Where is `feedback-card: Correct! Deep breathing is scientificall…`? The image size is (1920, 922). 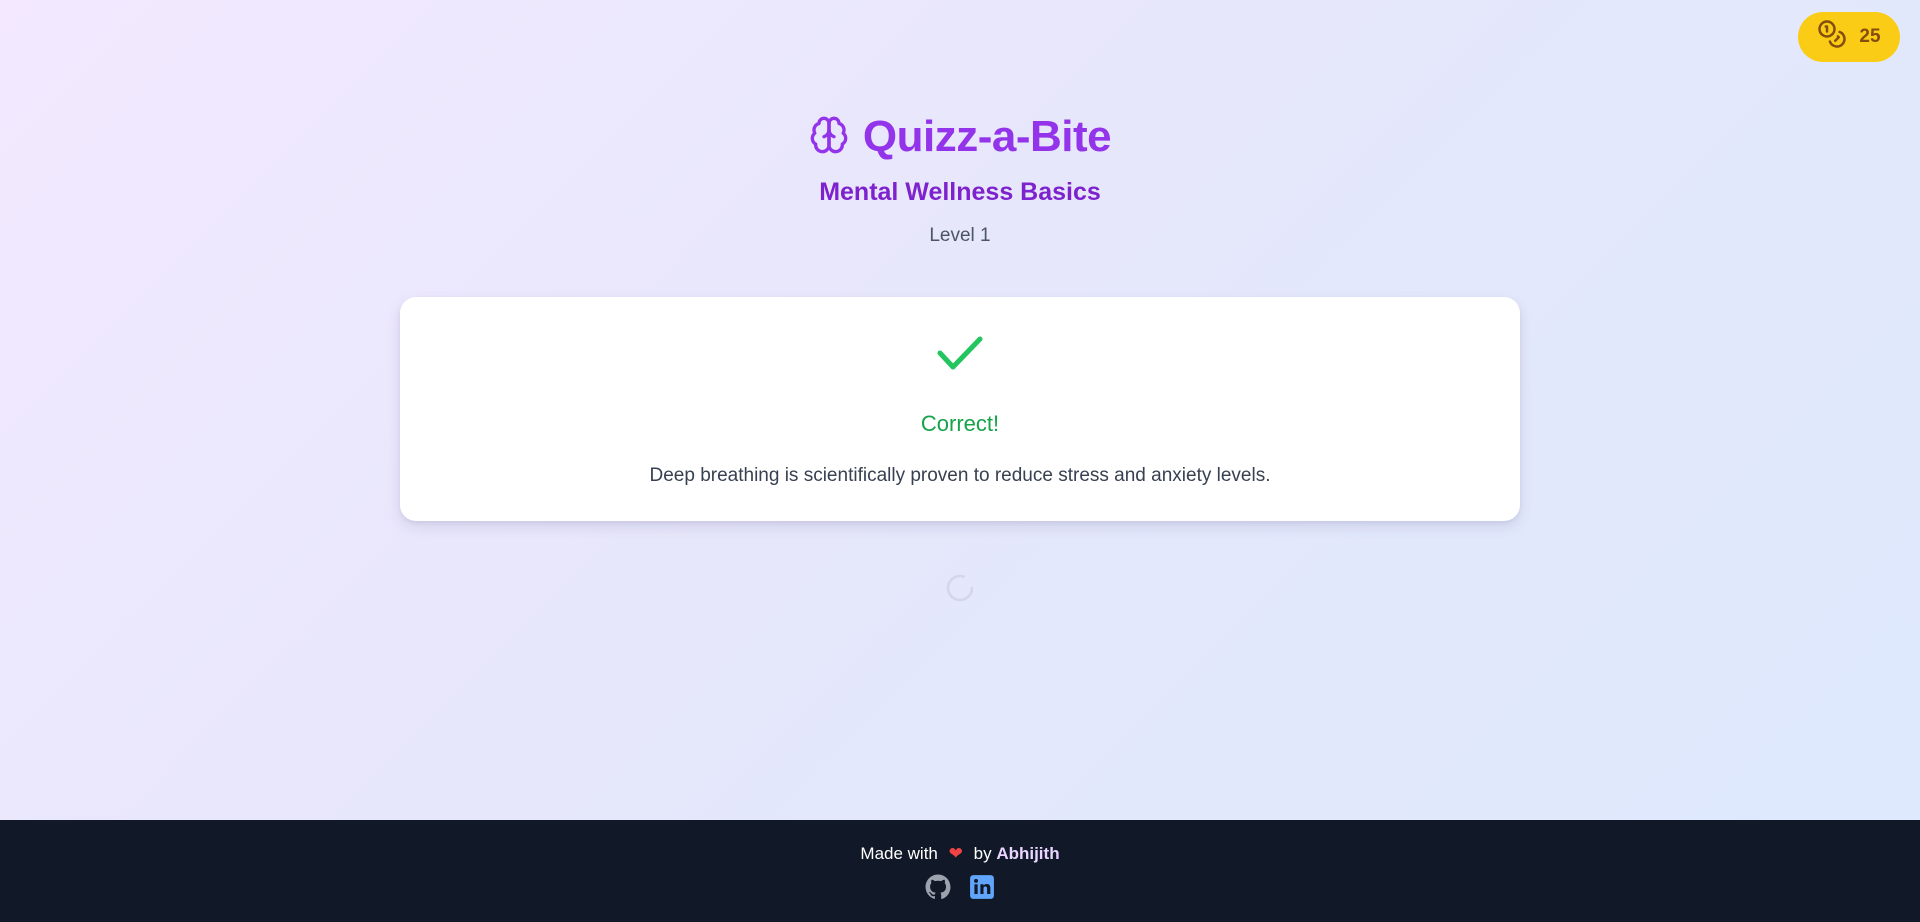
feedback-card: Correct! Deep breathing is scientificall… is located at coordinates (960, 409).